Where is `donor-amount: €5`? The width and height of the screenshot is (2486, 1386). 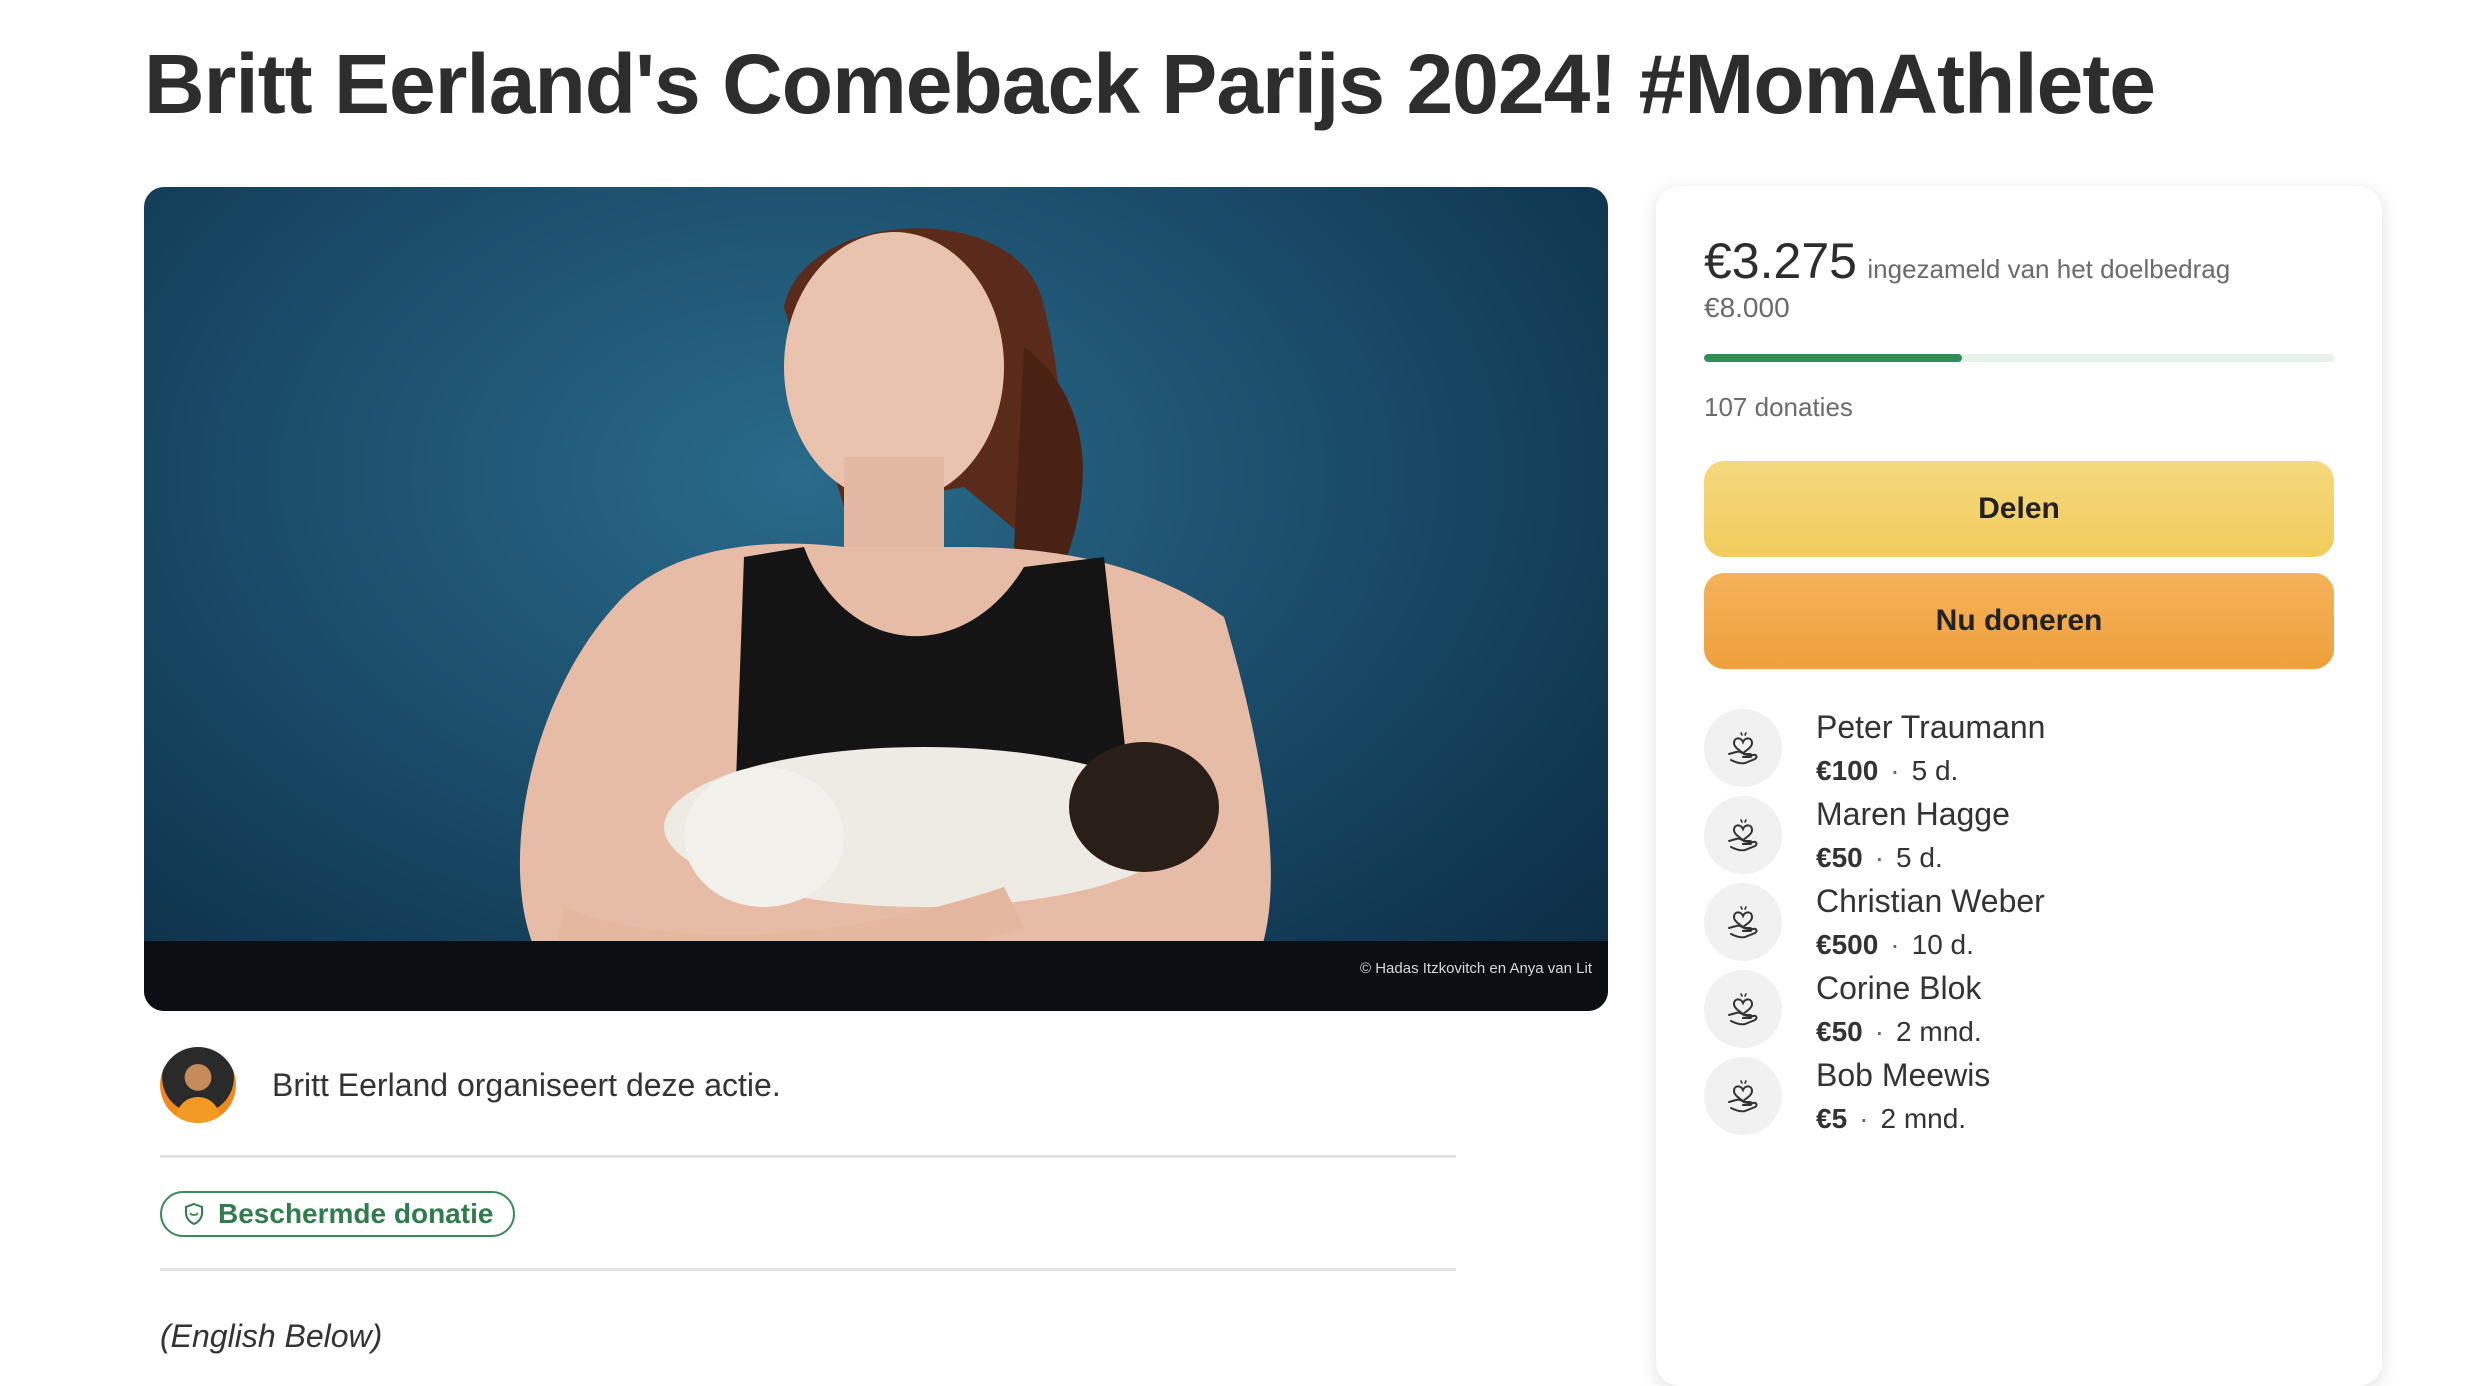
donor-amount: €5 is located at coordinates (1832, 1118).